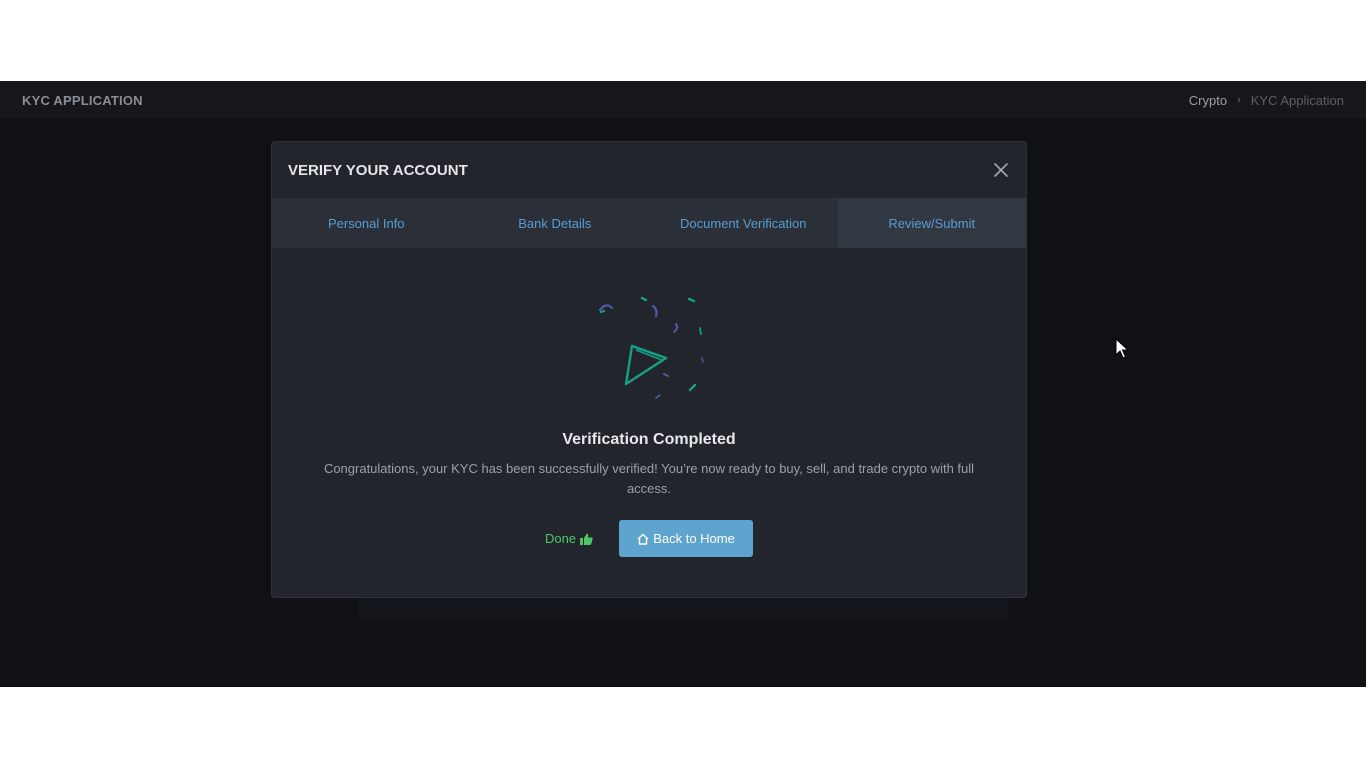  I want to click on action-row: Done Back to Home, so click(649, 538).